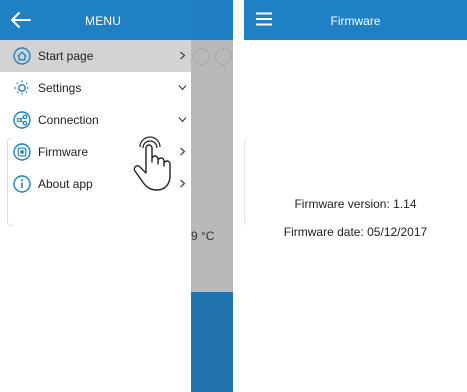 The image size is (467, 392). Describe the element at coordinates (103, 21) in the screenshot. I see `drawer-title: MENU` at that location.